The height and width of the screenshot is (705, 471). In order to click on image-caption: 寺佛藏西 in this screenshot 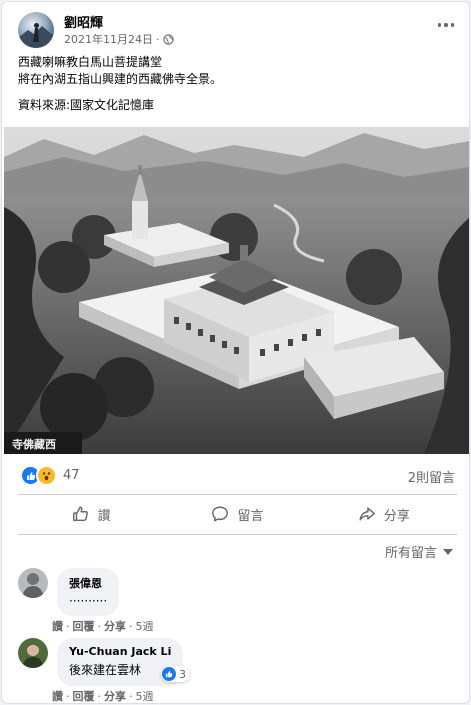, I will do `click(34, 444)`.